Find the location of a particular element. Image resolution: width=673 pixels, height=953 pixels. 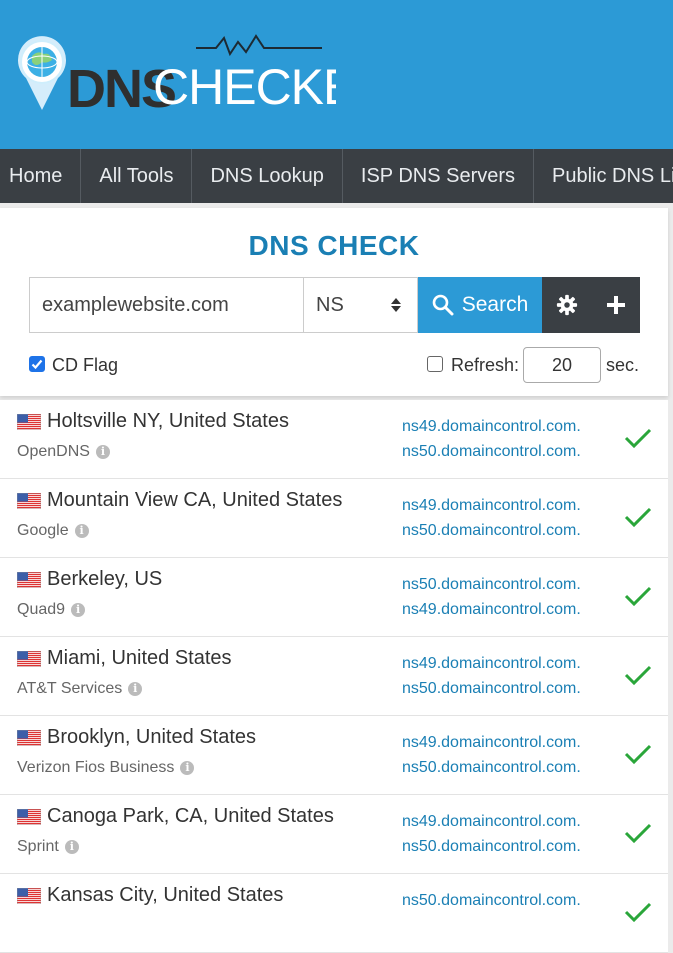

checkmark-icon is located at coordinates (37, 364).